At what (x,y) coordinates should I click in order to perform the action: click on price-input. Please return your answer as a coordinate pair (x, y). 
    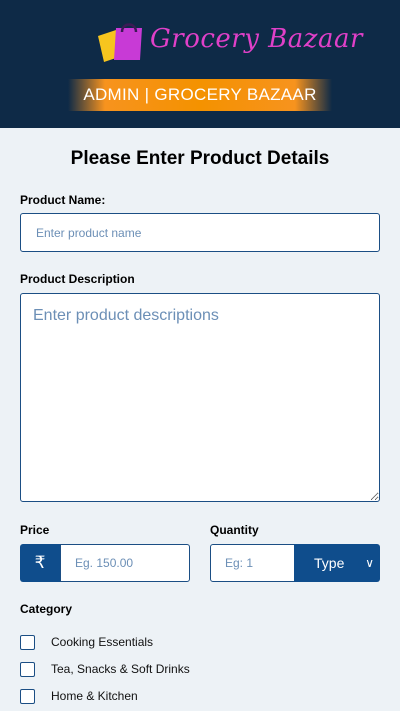
    Looking at the image, I should click on (125, 563).